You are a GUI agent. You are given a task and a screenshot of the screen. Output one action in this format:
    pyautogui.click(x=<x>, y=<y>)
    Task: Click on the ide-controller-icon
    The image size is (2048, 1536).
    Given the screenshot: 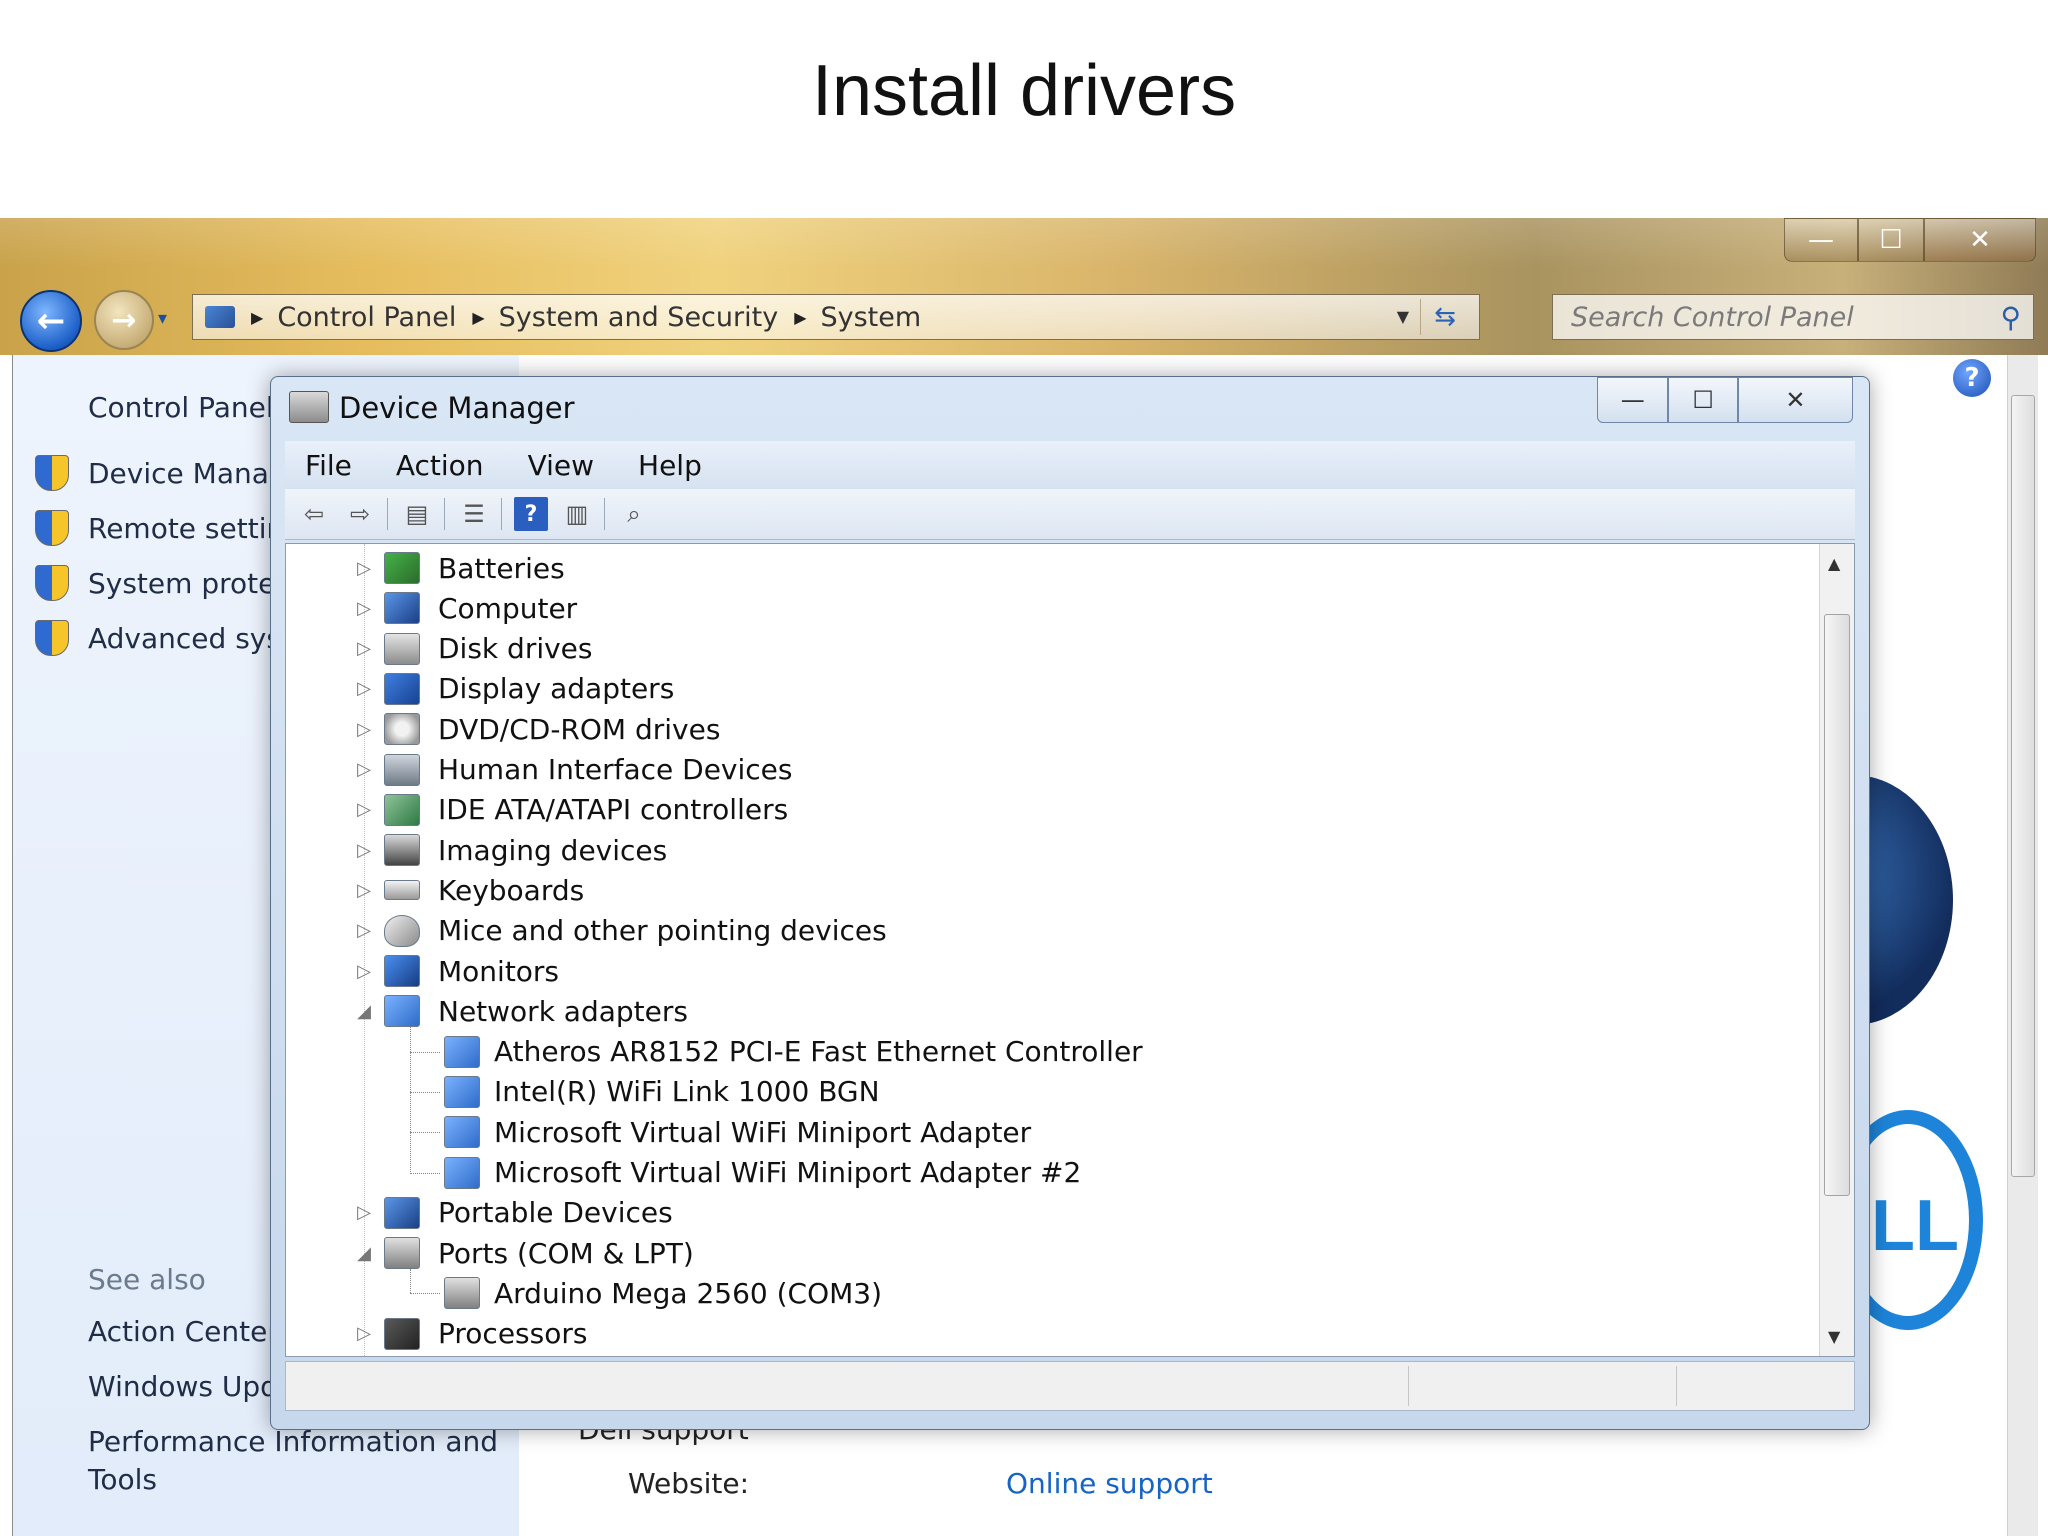 What is the action you would take?
    pyautogui.click(x=402, y=809)
    